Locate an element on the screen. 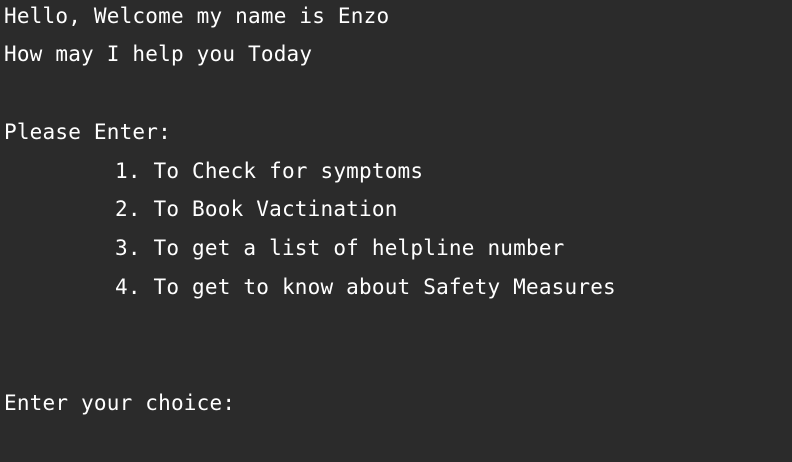  menu-option-4: 4. To get to know about Safety Measures is located at coordinates (365, 287).